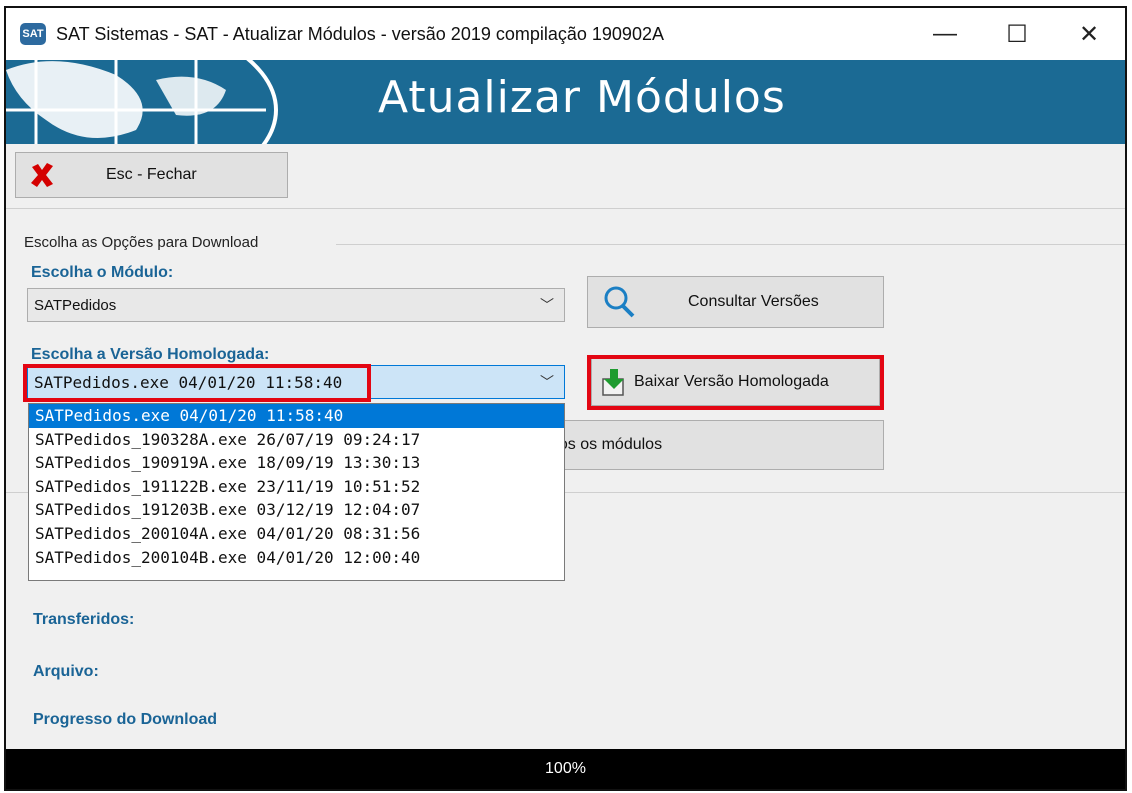 This screenshot has width=1132, height=793. I want to click on module-label: Escolha o Módulo:, so click(102, 272).